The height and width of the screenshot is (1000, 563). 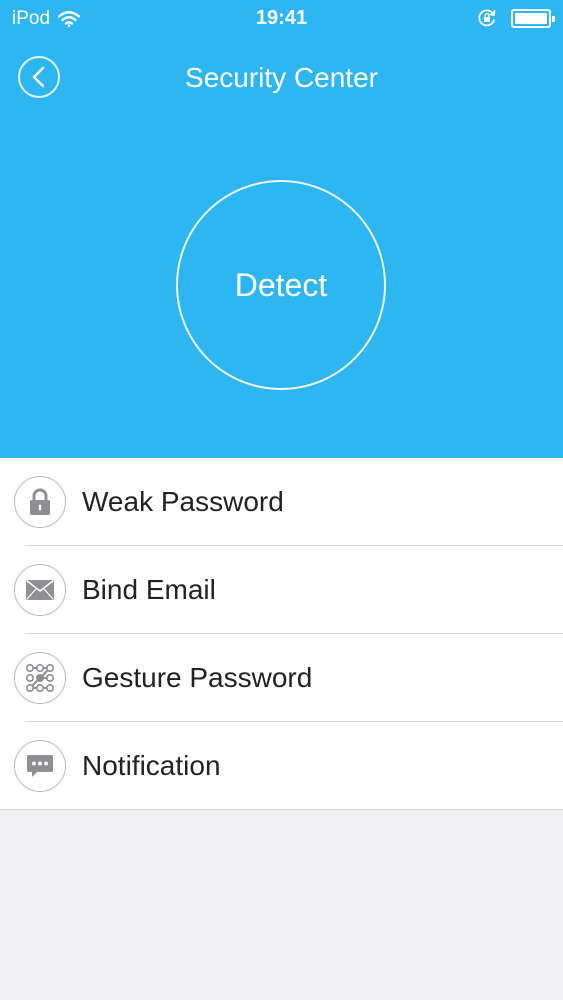 What do you see at coordinates (281, 809) in the screenshot?
I see `divider` at bounding box center [281, 809].